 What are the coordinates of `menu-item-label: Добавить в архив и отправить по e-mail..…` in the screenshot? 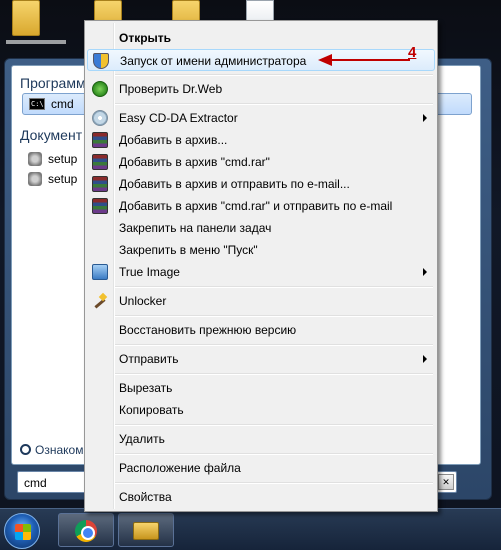 It's located at (234, 184).